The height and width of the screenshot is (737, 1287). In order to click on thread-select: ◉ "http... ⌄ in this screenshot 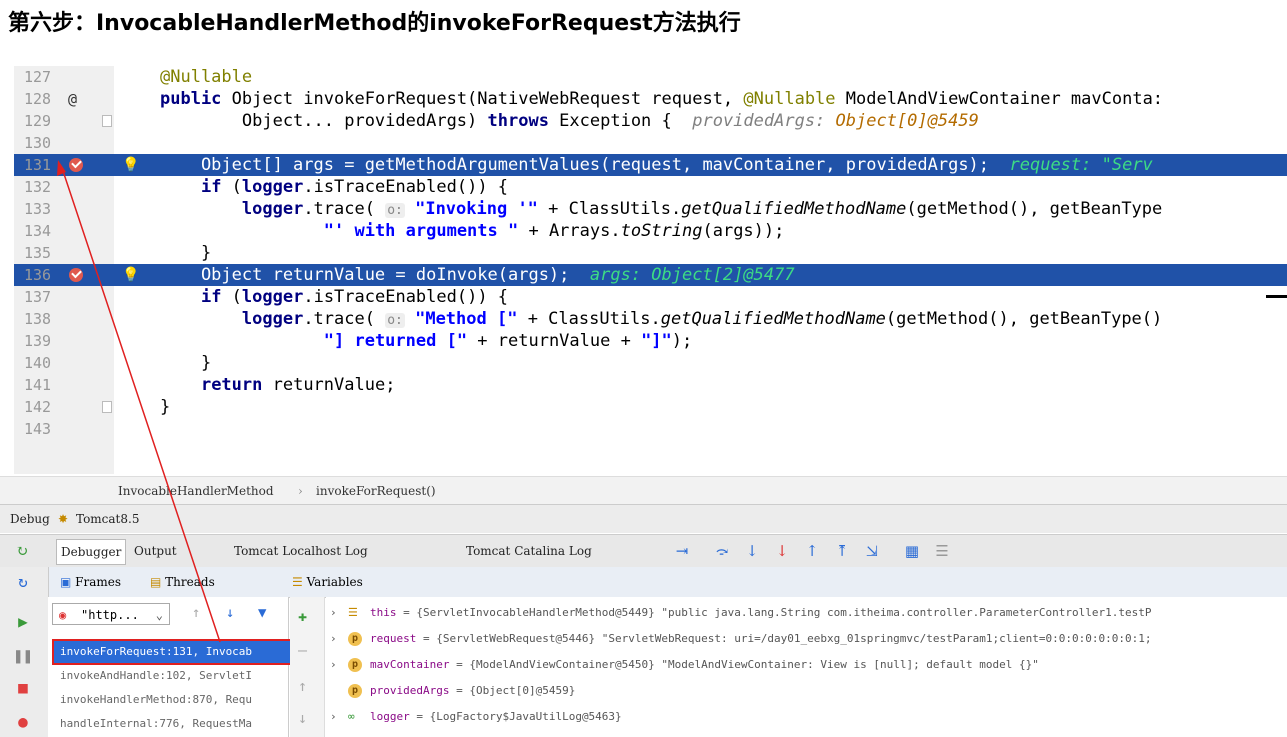, I will do `click(111, 614)`.